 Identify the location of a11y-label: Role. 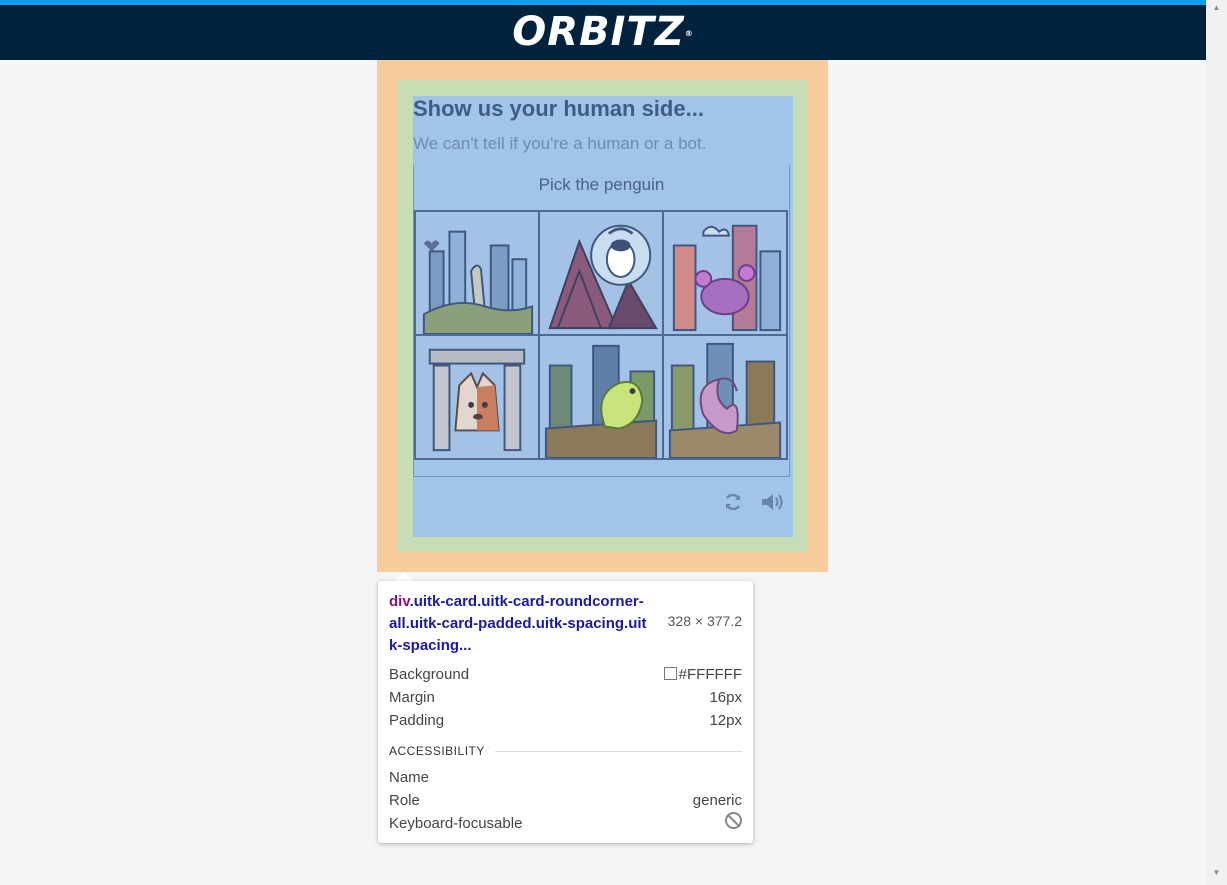
(404, 800).